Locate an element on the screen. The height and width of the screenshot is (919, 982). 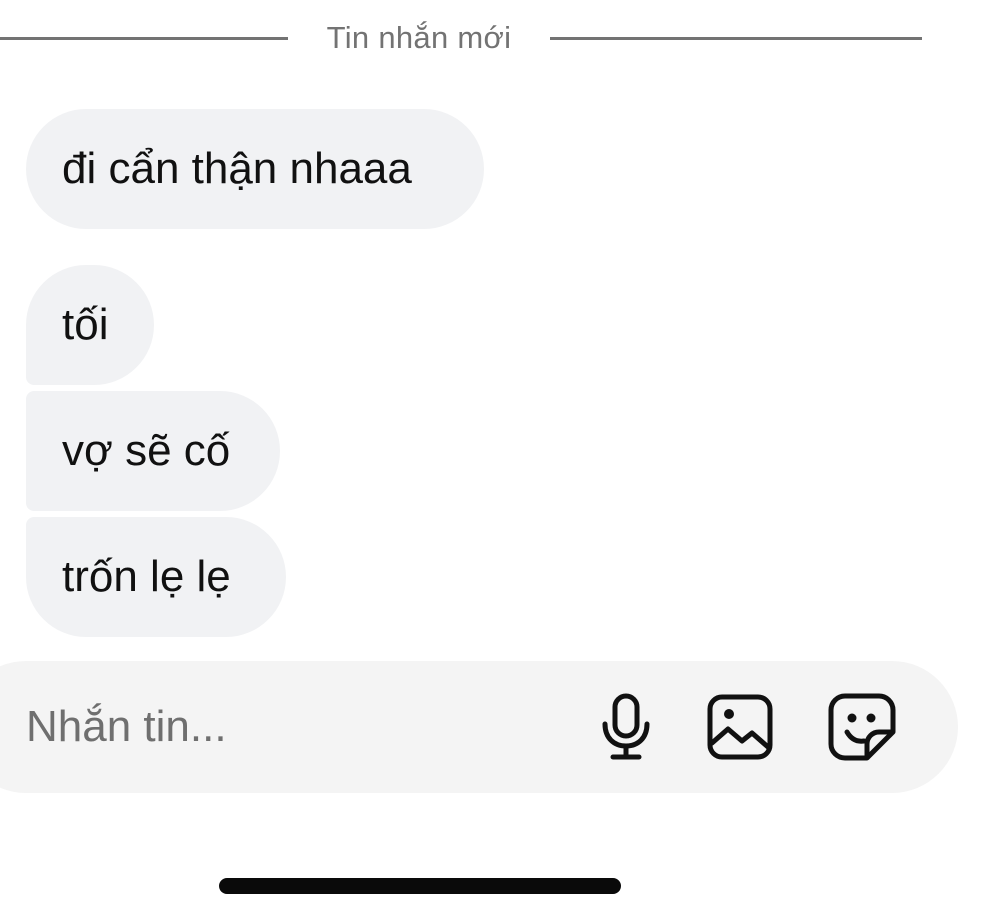
message-bubble: tối is located at coordinates (90, 325).